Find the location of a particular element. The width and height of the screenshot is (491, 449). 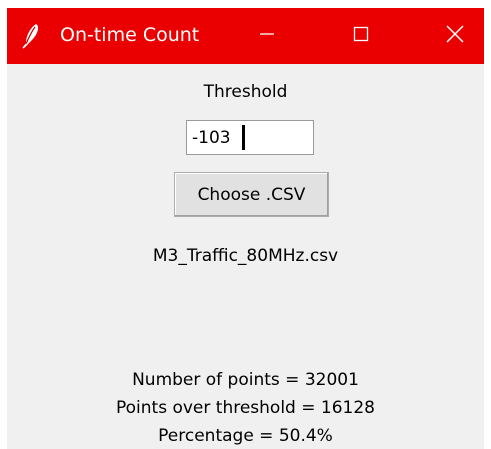

number-of-points-text: Number of points = 32001 is located at coordinates (245, 380).